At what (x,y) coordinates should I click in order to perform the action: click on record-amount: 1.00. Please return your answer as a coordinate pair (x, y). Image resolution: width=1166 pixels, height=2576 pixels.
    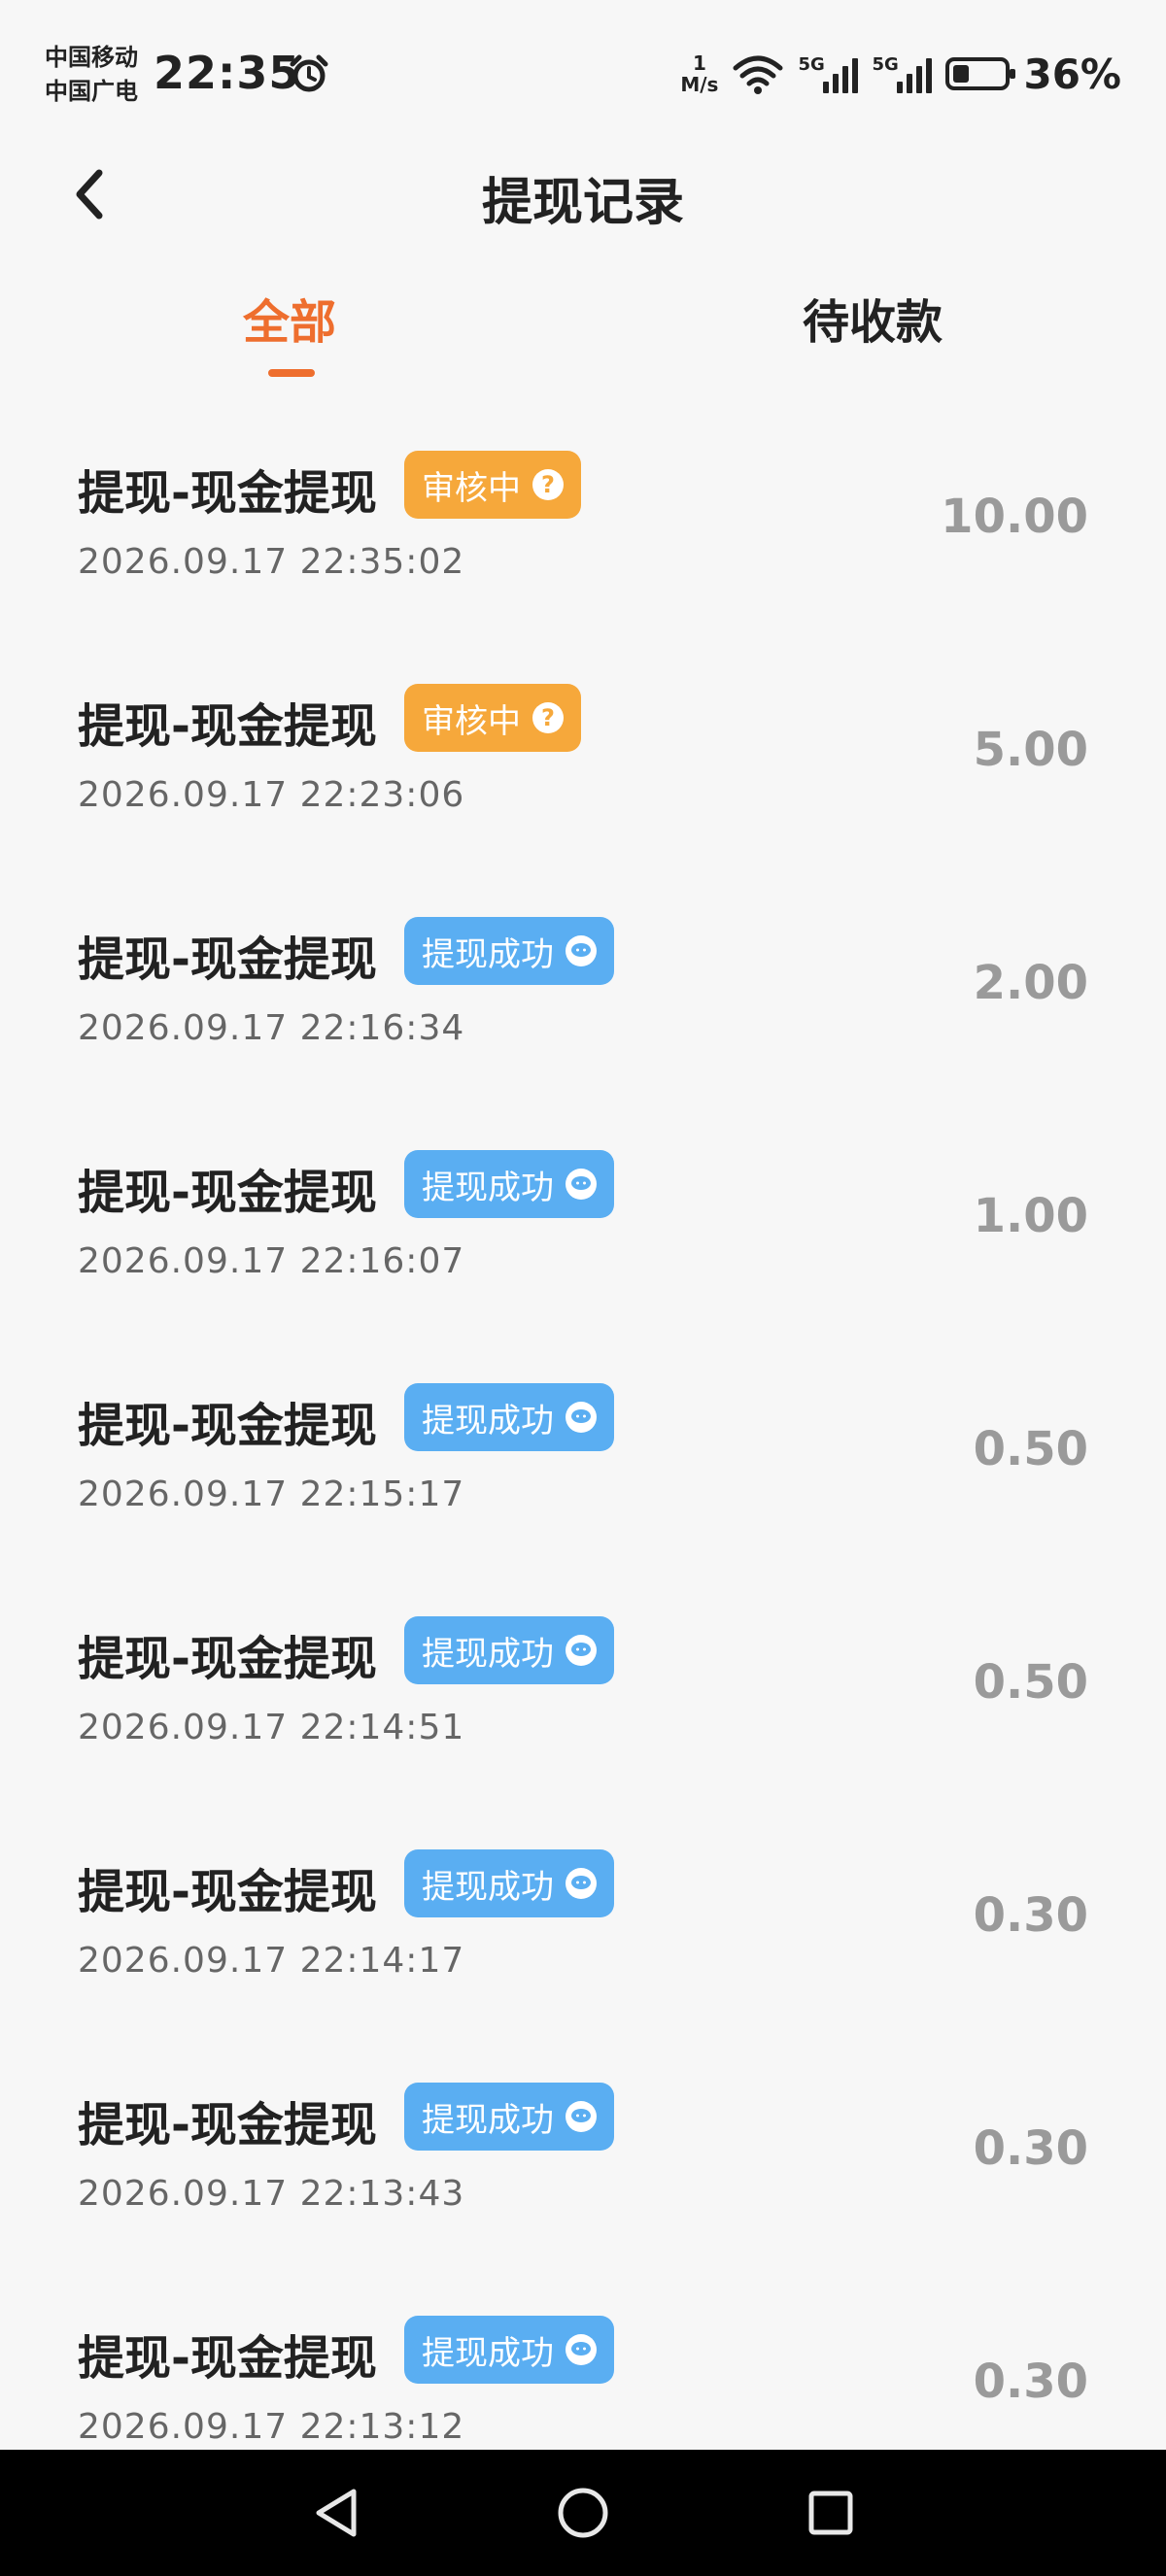
    Looking at the image, I should click on (1030, 1216).